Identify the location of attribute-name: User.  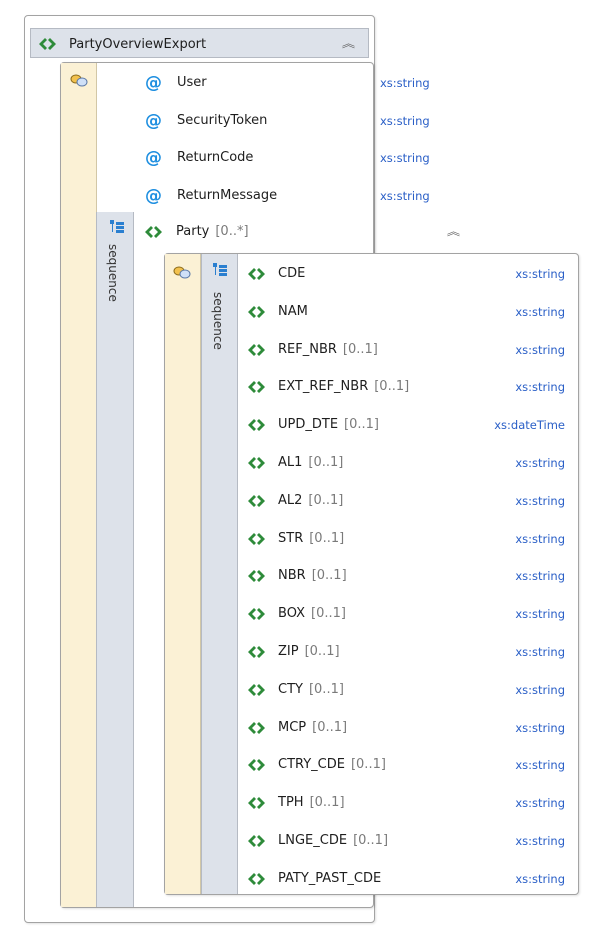
(192, 82).